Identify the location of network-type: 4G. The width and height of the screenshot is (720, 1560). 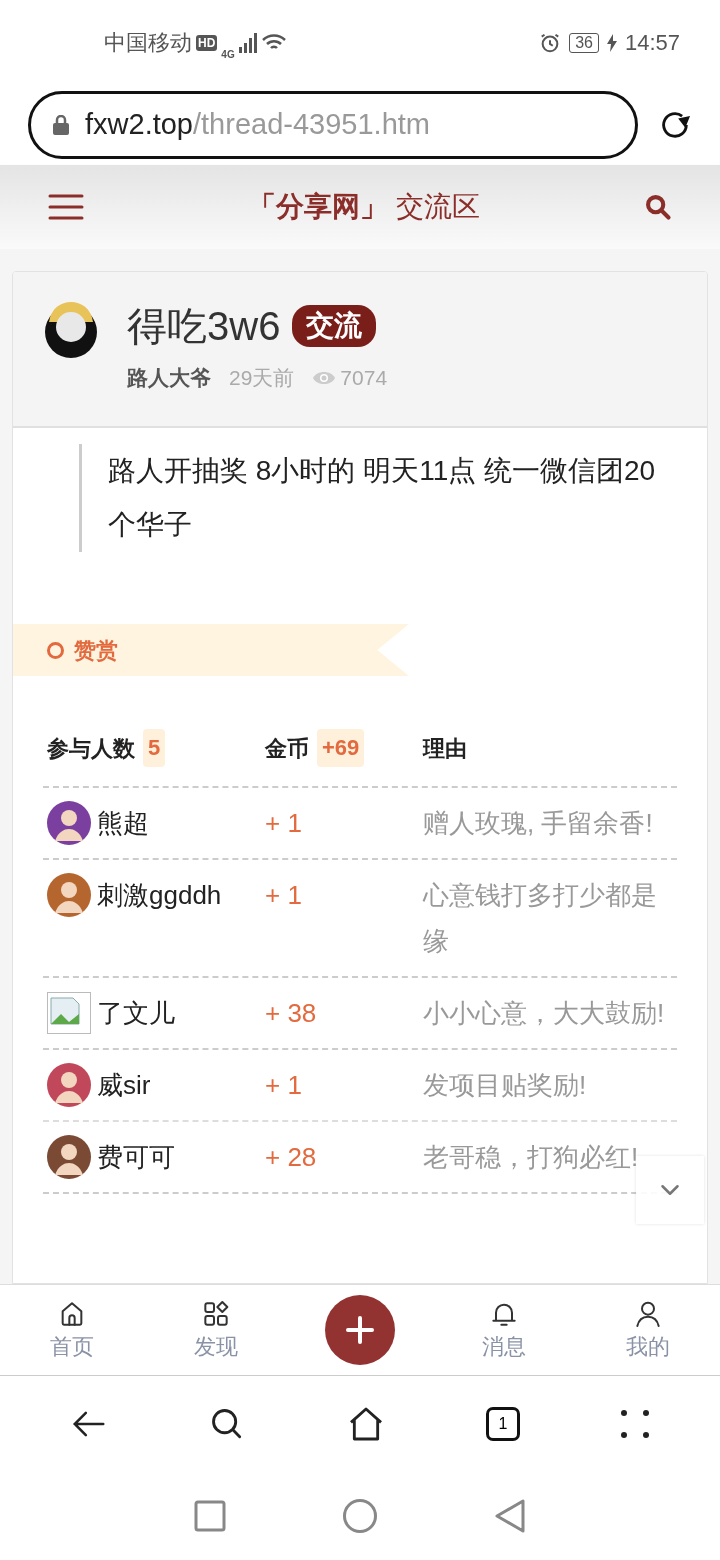
(228, 55).